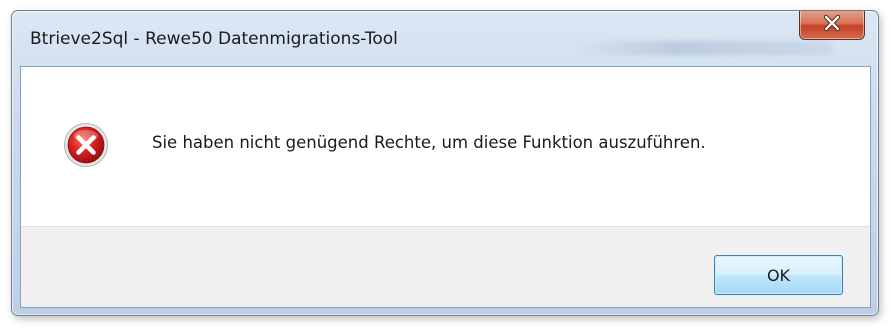 The height and width of the screenshot is (329, 891). What do you see at coordinates (86, 145) in the screenshot?
I see `error-icon` at bounding box center [86, 145].